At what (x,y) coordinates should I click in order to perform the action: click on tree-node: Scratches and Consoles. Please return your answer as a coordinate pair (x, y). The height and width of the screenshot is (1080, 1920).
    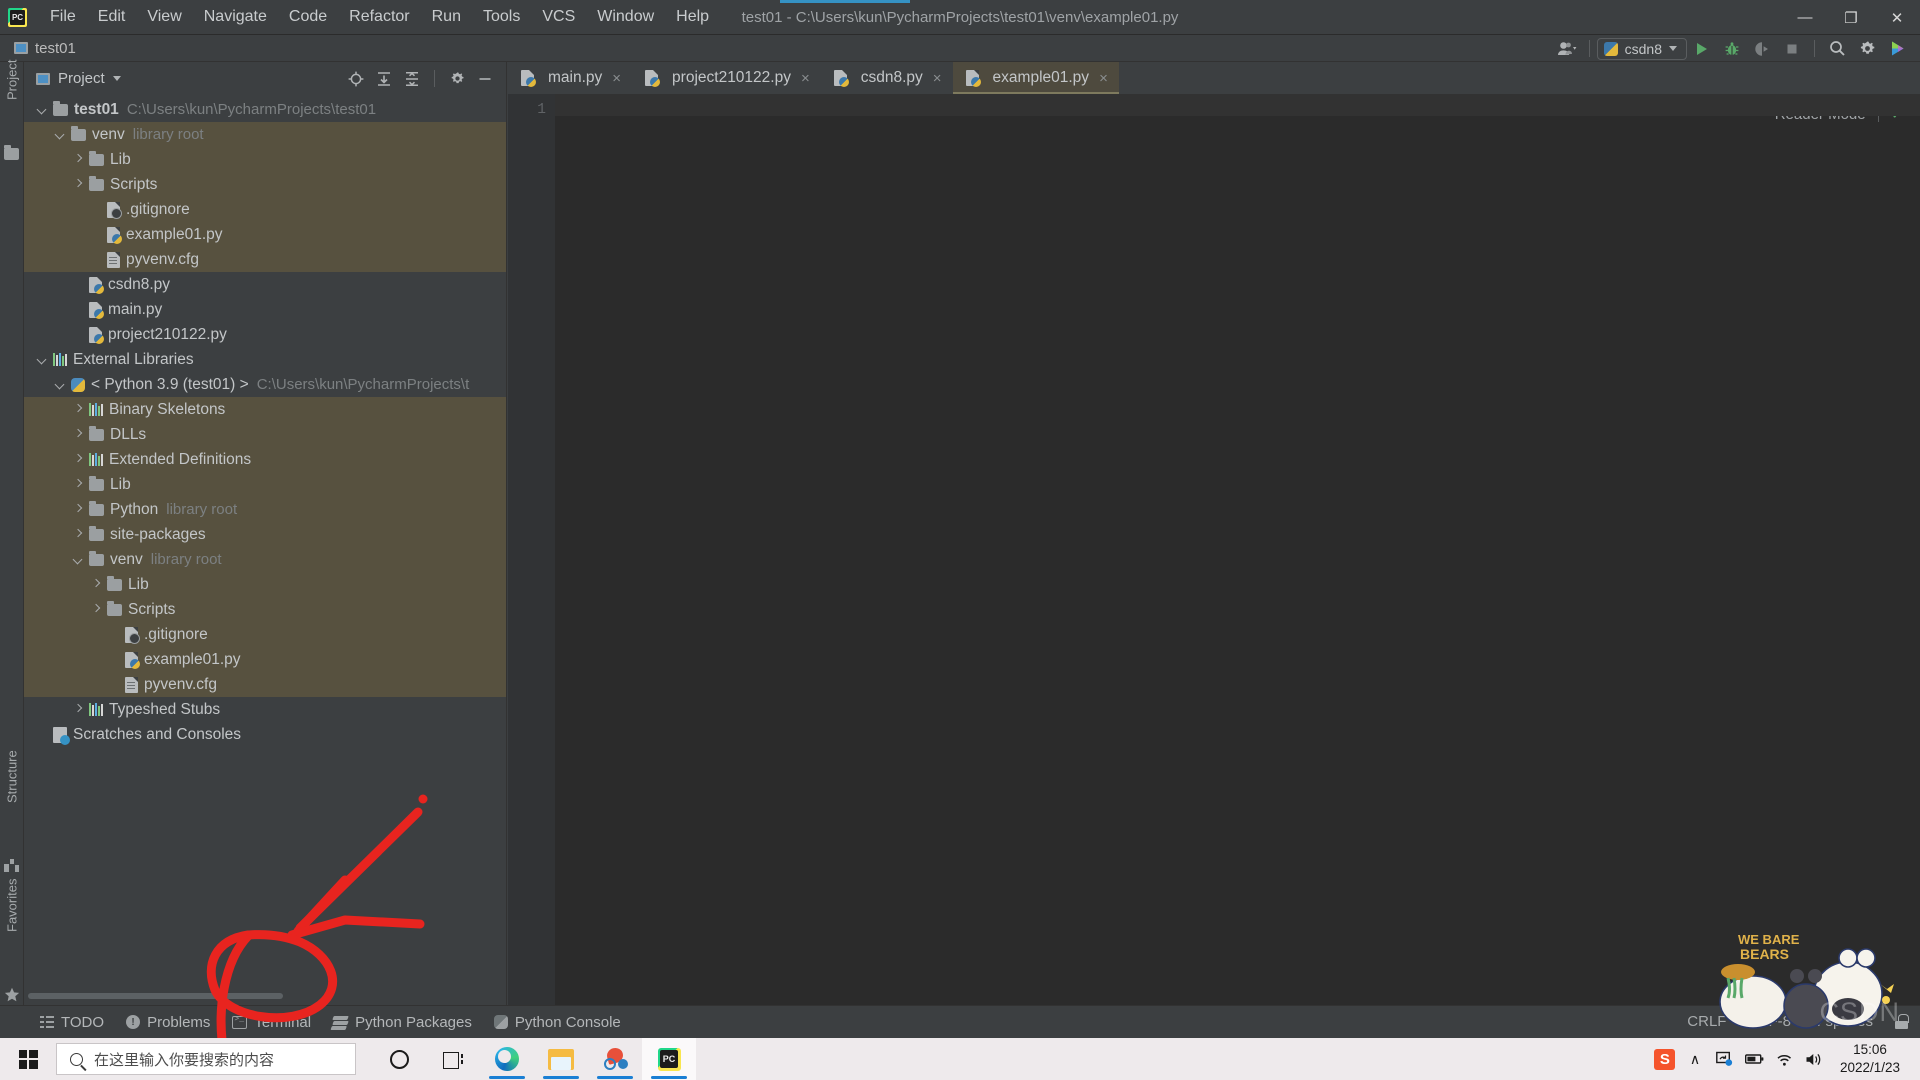
    Looking at the image, I should click on (265, 734).